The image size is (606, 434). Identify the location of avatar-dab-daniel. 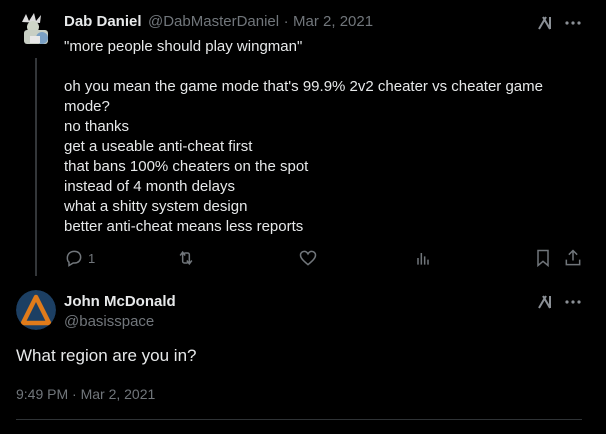
(36, 30).